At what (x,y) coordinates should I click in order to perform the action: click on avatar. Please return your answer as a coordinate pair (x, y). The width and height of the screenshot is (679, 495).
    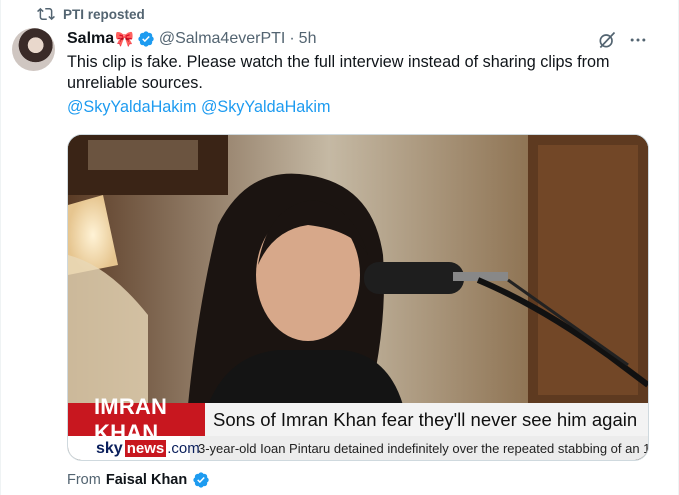
    Looking at the image, I should click on (33, 49).